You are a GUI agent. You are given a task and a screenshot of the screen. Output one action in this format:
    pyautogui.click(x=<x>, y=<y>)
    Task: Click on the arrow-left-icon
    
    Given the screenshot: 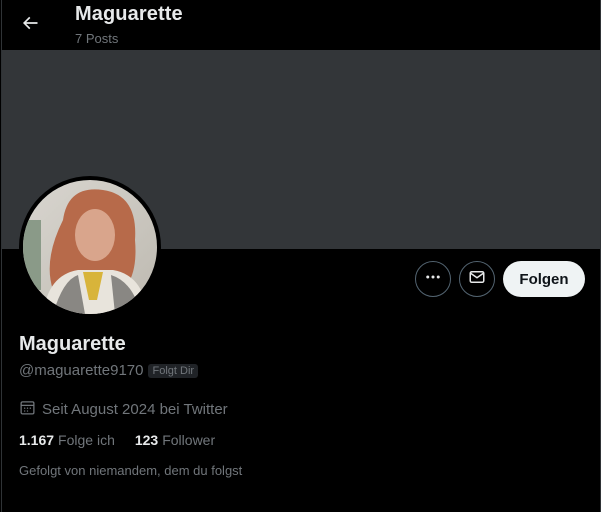 What is the action you would take?
    pyautogui.click(x=30, y=25)
    